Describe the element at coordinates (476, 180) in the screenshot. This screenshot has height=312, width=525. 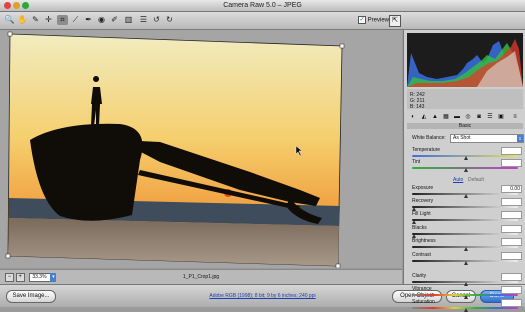
I see `default-link: Default` at that location.